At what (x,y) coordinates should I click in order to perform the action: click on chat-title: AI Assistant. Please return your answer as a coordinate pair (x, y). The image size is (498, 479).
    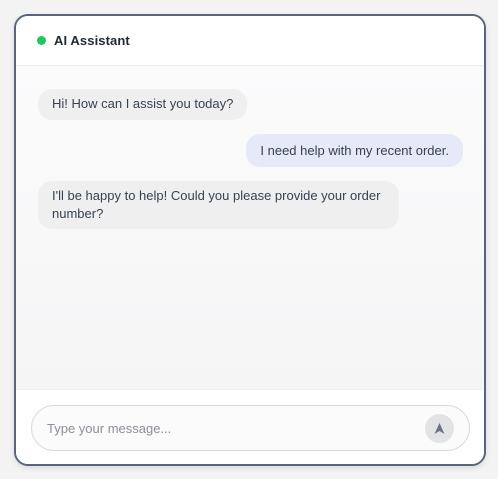
    Looking at the image, I should click on (92, 40).